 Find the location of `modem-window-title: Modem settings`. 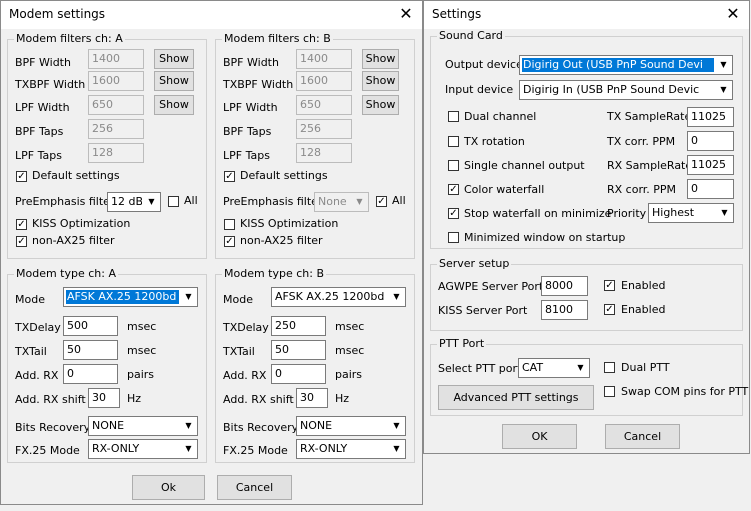

modem-window-title: Modem settings is located at coordinates (57, 14).